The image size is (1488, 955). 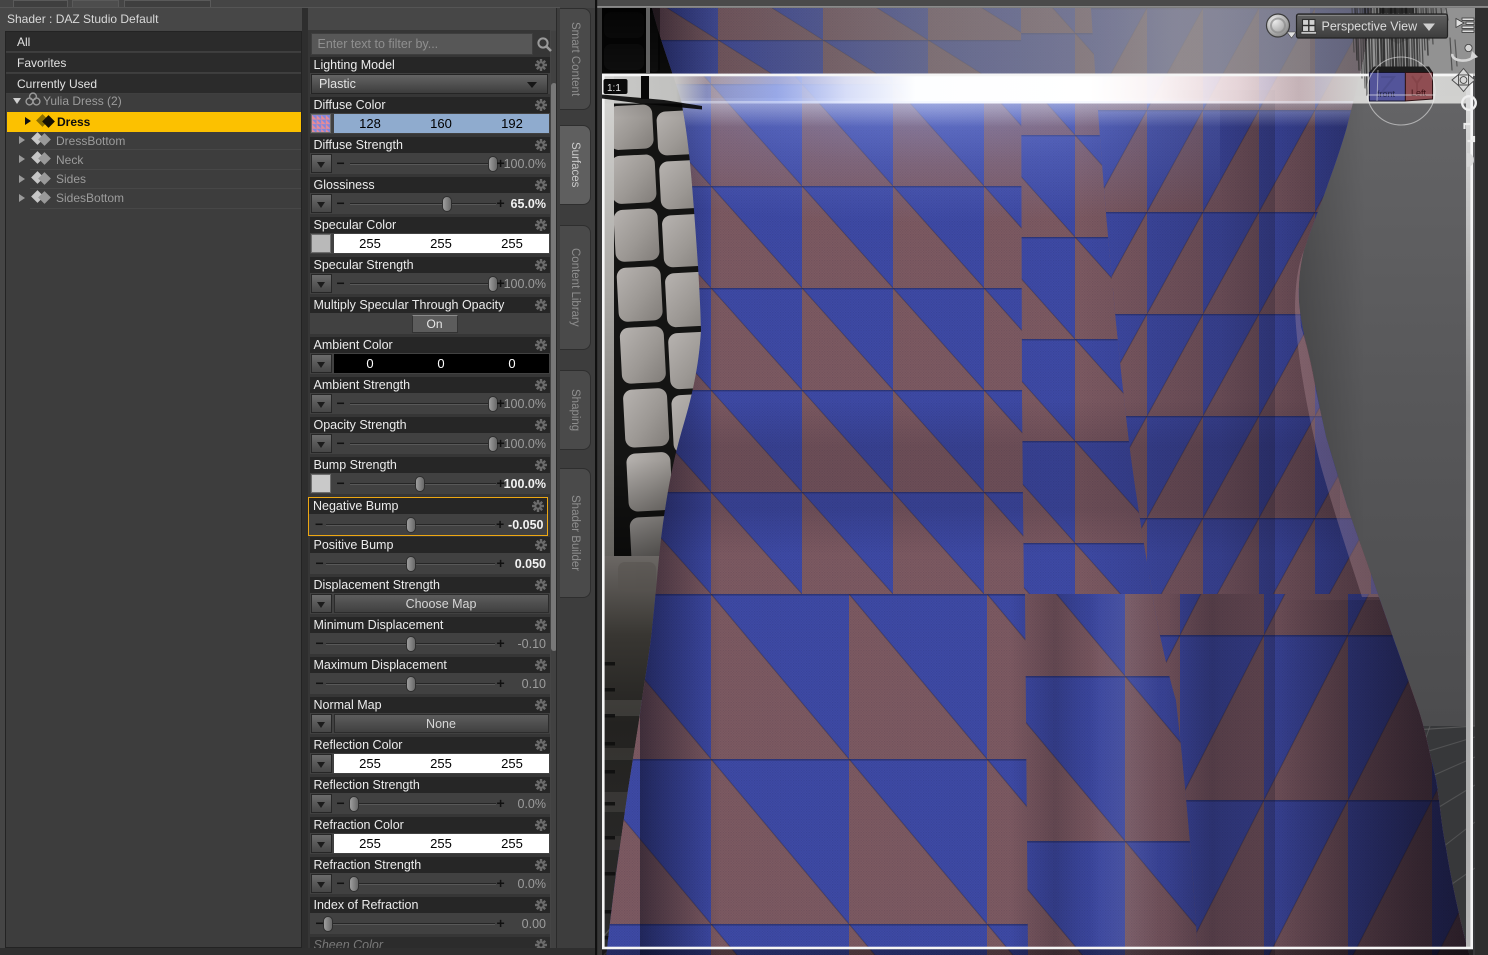 I want to click on svg-text: front, so click(x=1386, y=94).